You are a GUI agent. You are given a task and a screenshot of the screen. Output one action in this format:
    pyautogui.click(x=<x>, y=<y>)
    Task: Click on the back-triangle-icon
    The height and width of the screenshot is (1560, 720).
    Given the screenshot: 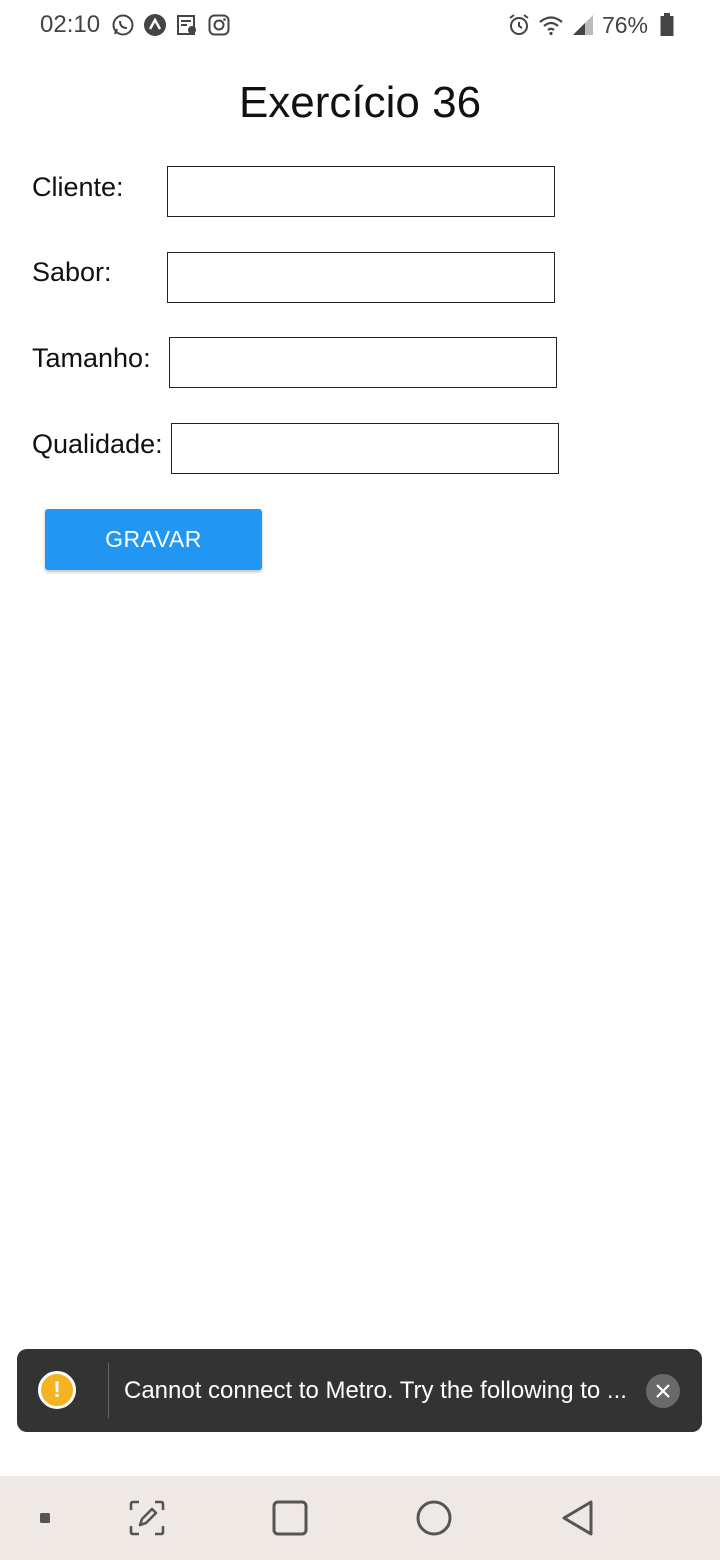 What is the action you would take?
    pyautogui.click(x=578, y=1518)
    